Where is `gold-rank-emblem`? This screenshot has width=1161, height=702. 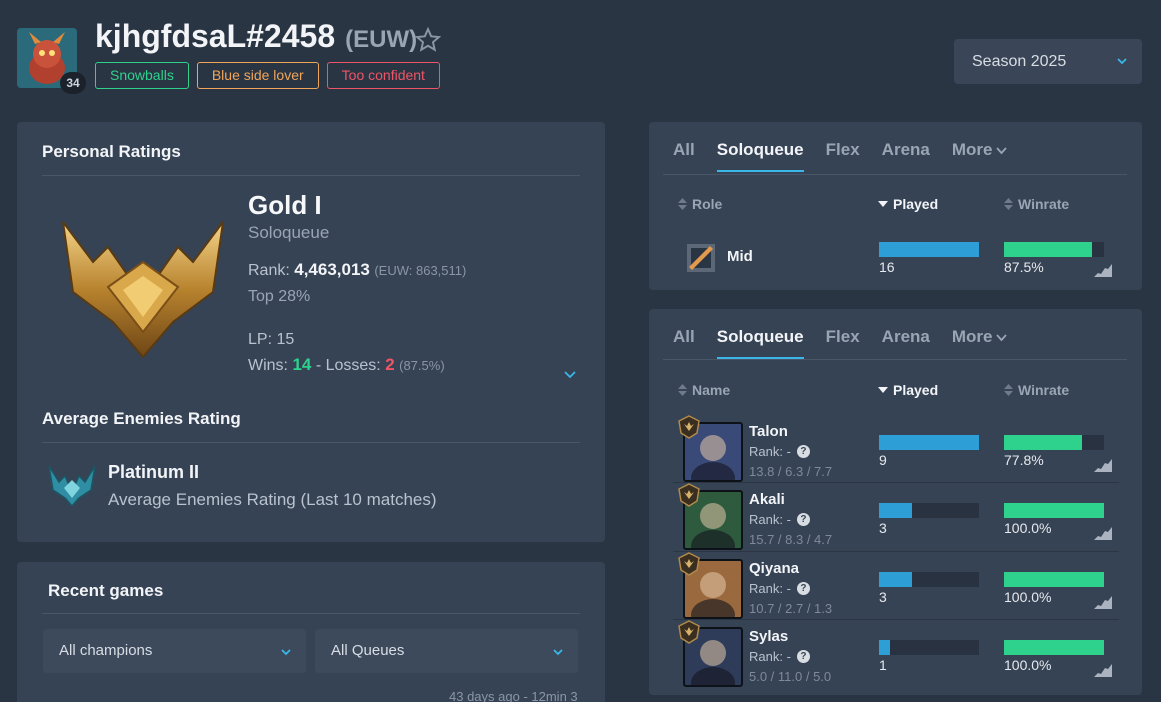 gold-rank-emblem is located at coordinates (143, 290).